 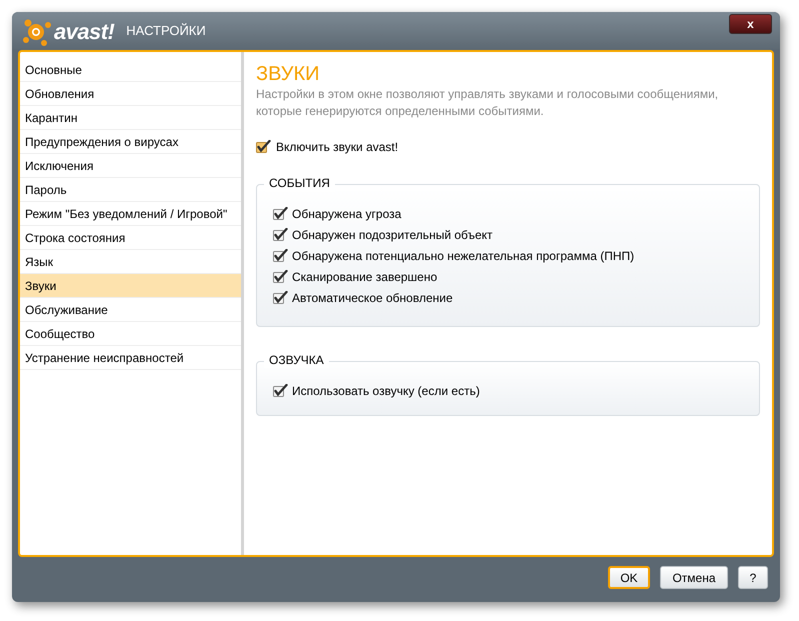 What do you see at coordinates (288, 74) in the screenshot?
I see `page-heading: ЗВУКИ` at bounding box center [288, 74].